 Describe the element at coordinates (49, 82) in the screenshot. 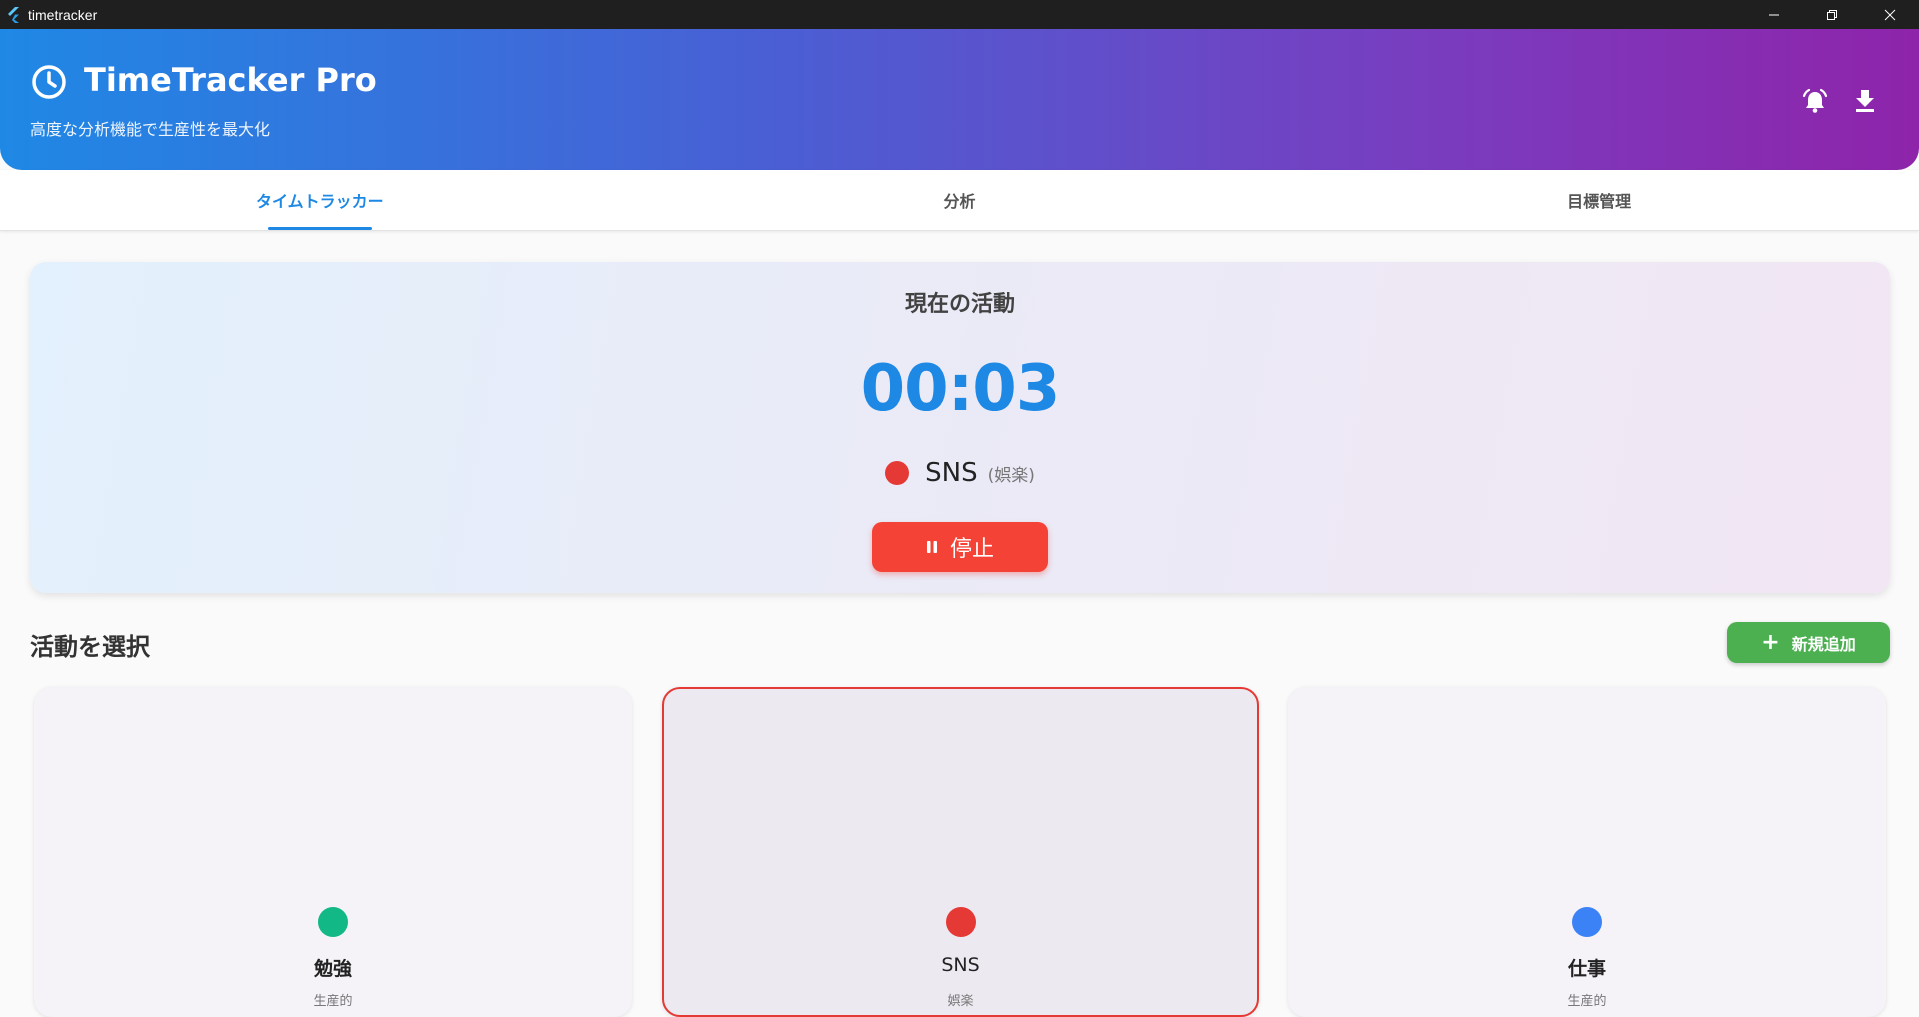

I see `clock-icon` at that location.